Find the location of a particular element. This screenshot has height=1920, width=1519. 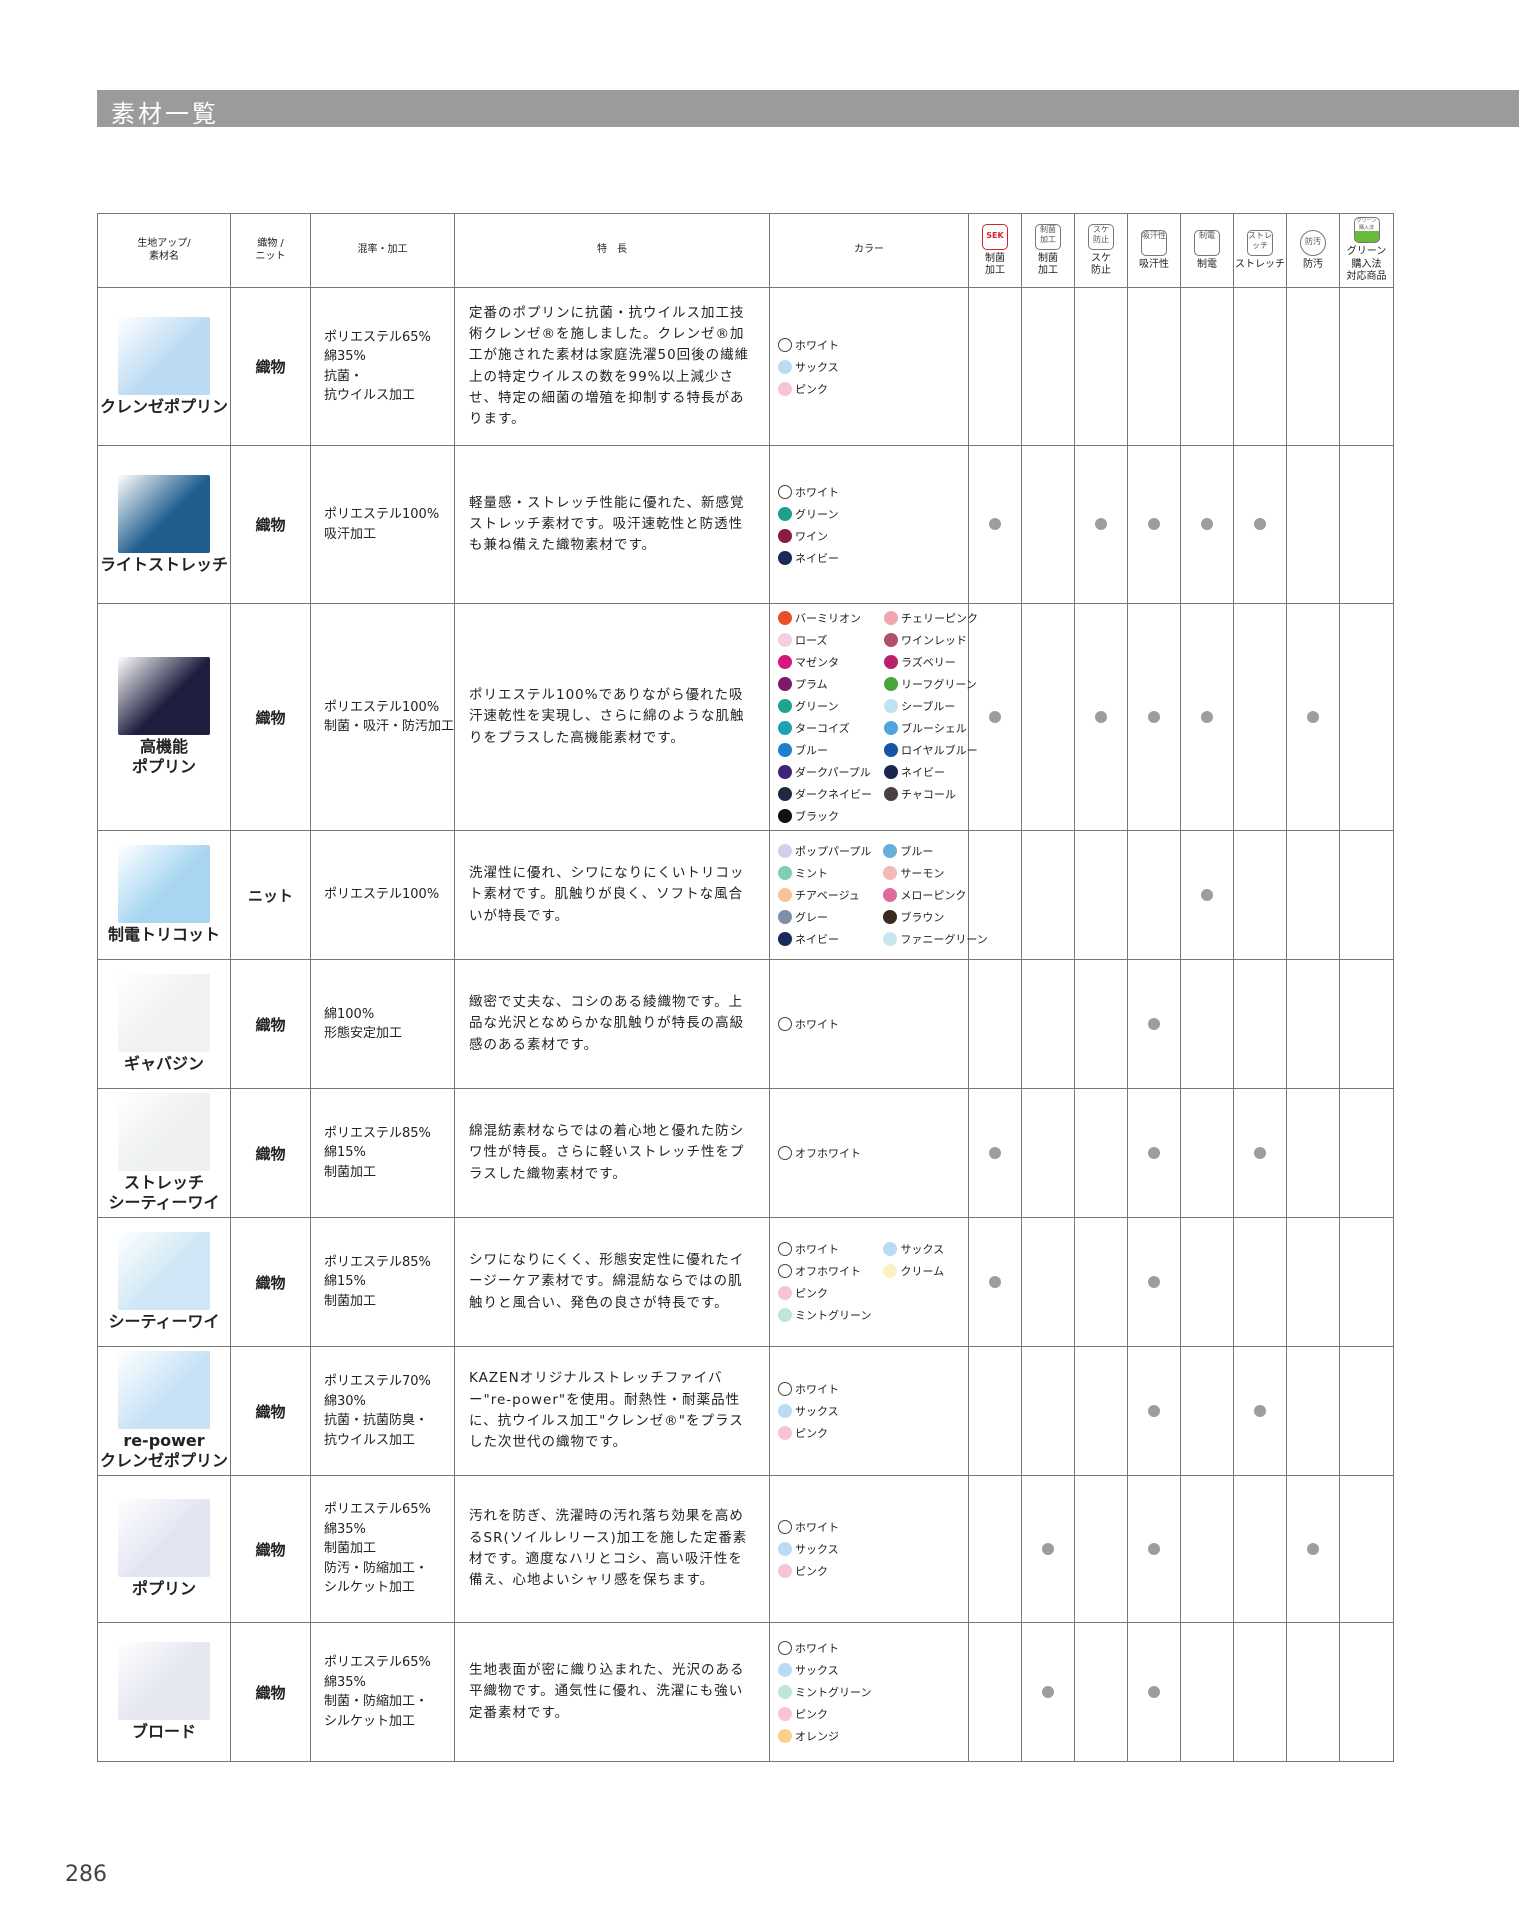

composition: ポリエステル70% 綿30% 抗菌・抗菌防臭・ 抗ウイルス加工 is located at coordinates (382, 1411).